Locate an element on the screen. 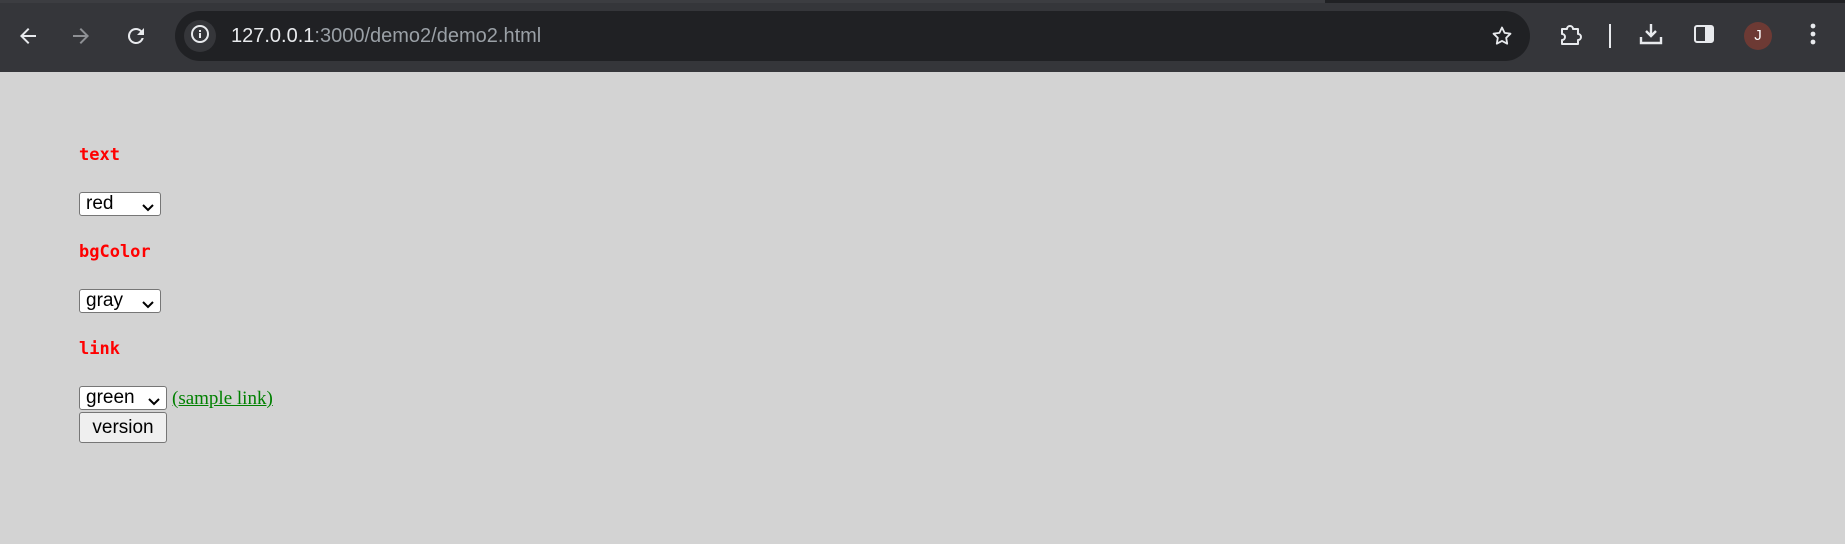  puzzle-icon is located at coordinates (1571, 36).